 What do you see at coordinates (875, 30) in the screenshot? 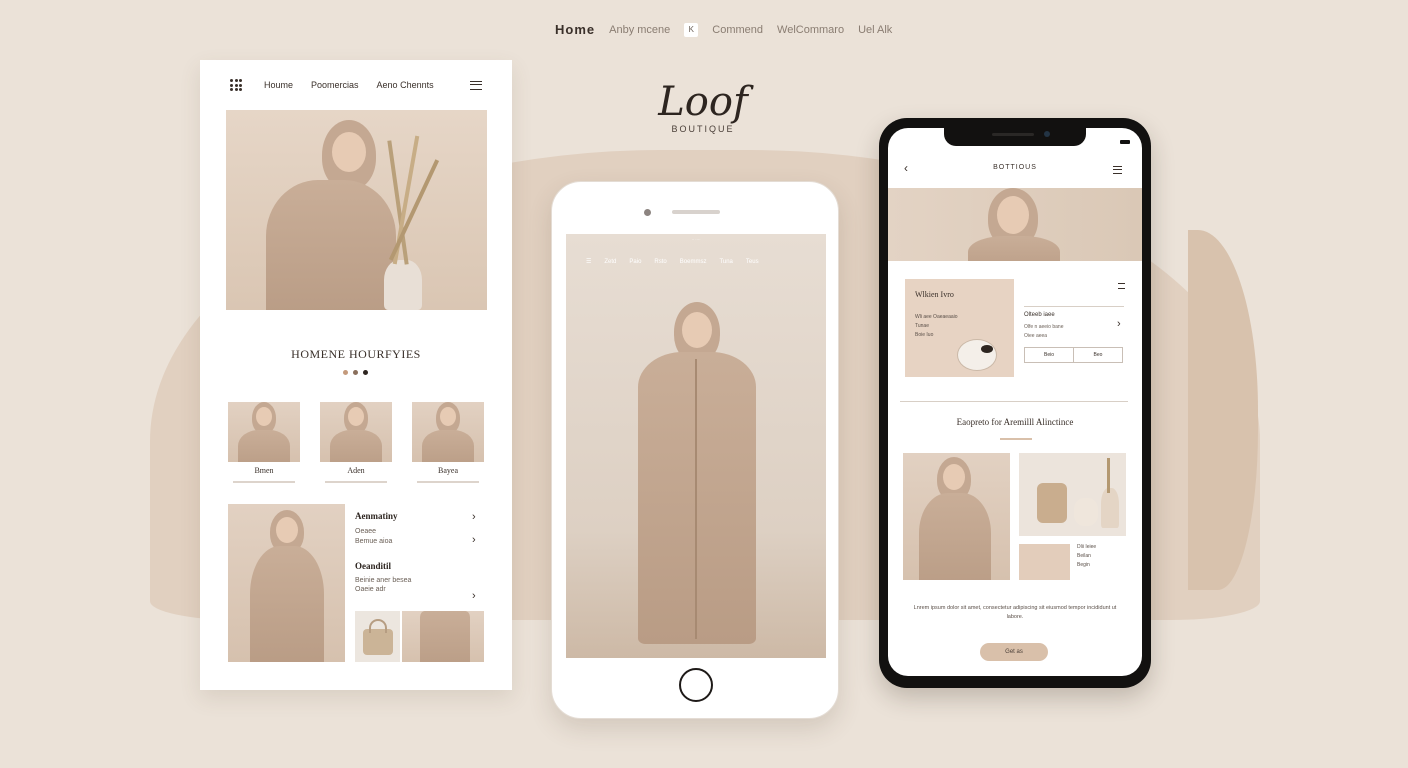
I see `nav-item-5: Uel Alk` at bounding box center [875, 30].